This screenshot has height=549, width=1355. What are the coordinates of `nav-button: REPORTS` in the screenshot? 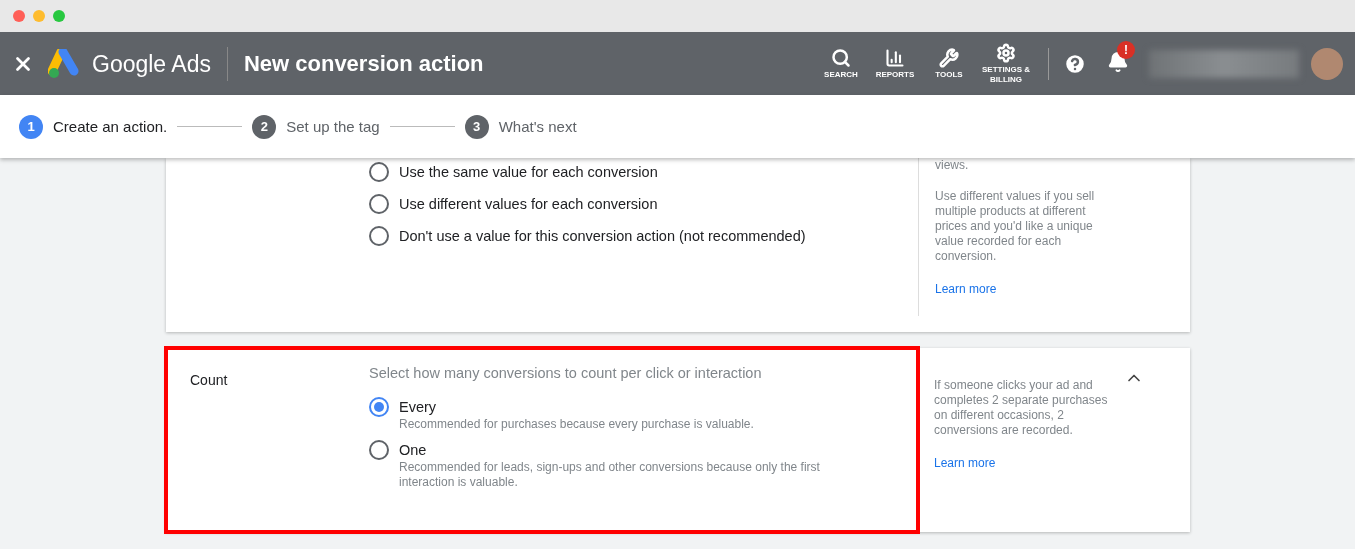 It's located at (895, 63).